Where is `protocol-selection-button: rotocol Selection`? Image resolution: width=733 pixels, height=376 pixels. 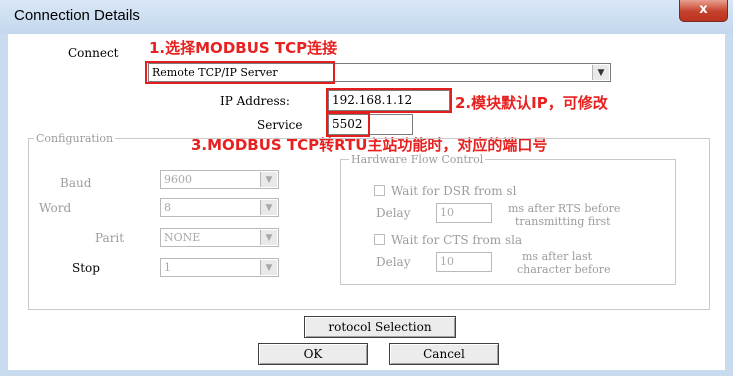
protocol-selection-button: rotocol Selection is located at coordinates (380, 327).